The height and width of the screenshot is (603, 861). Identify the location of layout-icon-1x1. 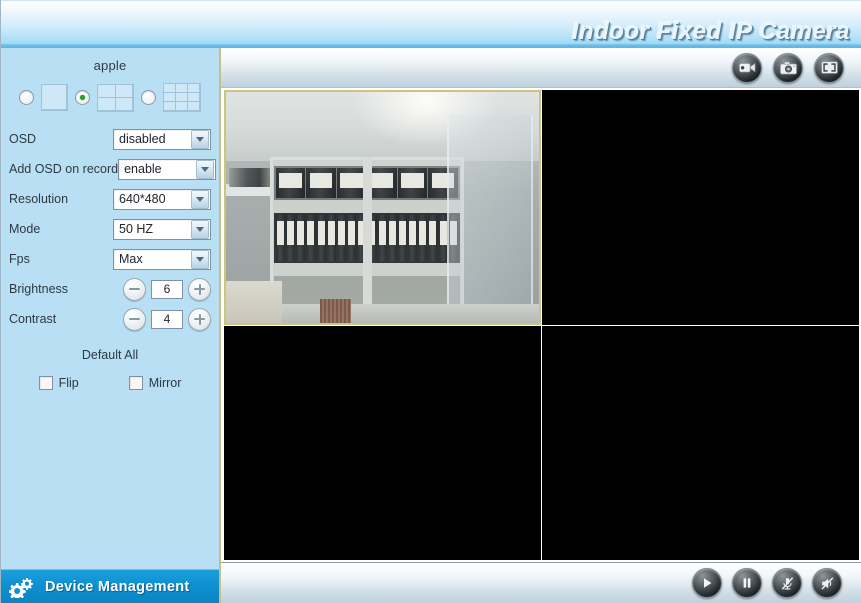
(54, 97).